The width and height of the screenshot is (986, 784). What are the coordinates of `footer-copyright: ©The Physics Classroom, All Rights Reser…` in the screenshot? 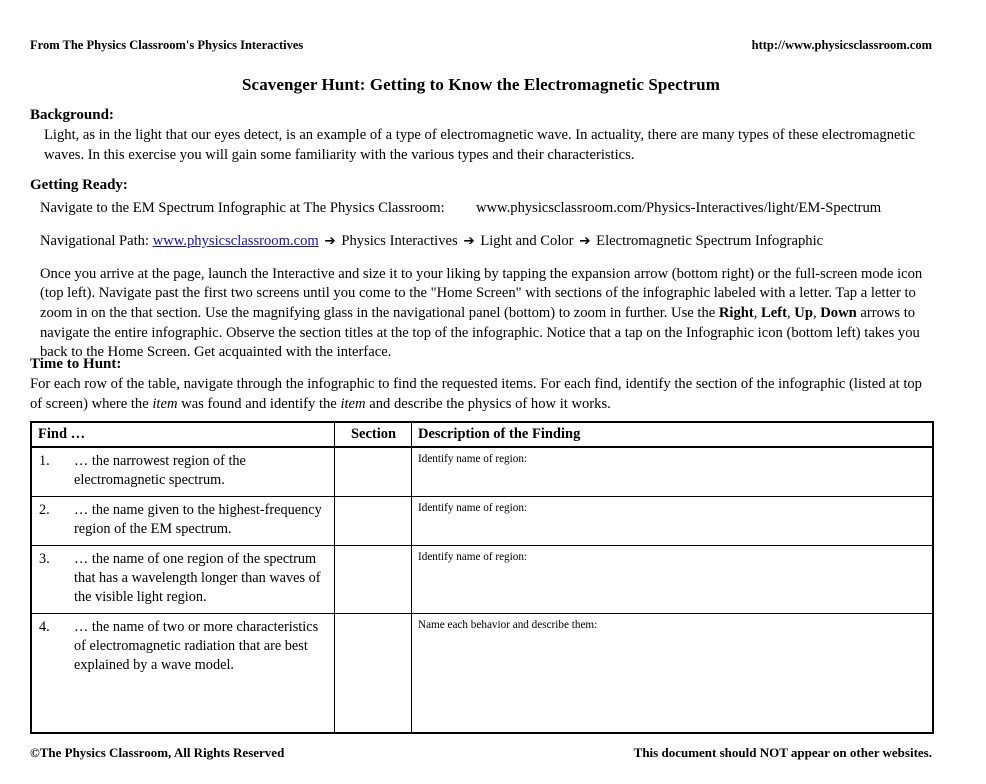 It's located at (157, 752).